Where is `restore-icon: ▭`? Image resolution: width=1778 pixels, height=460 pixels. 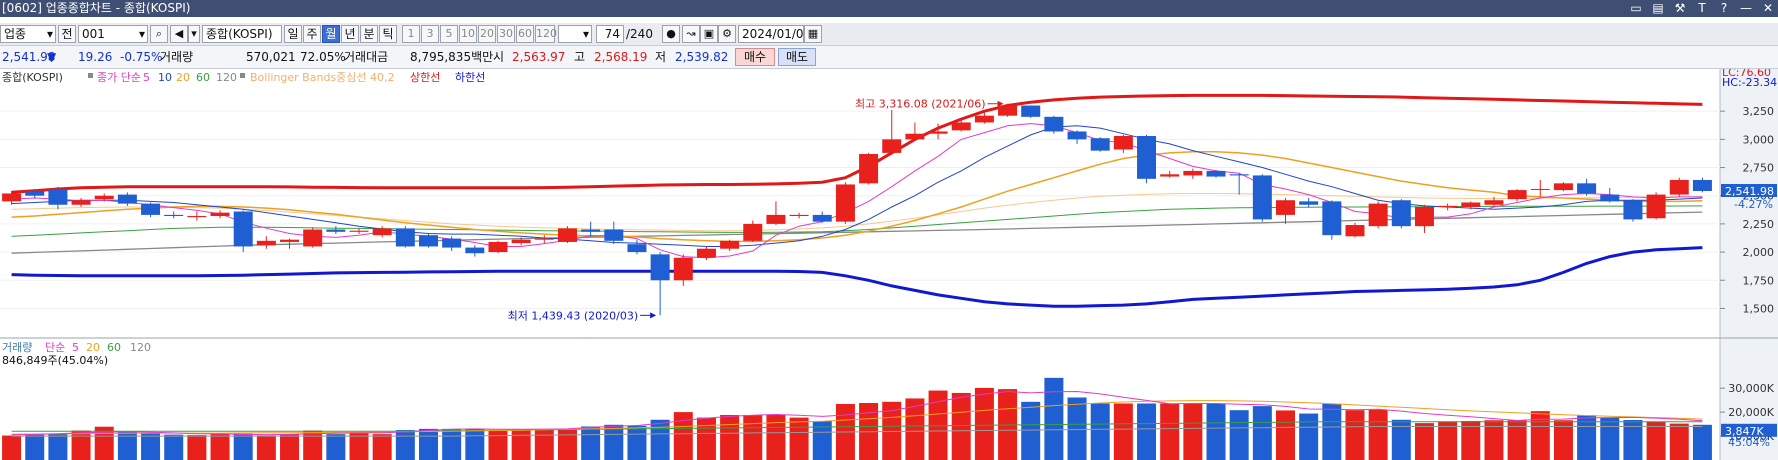
restore-icon: ▭ is located at coordinates (1636, 8).